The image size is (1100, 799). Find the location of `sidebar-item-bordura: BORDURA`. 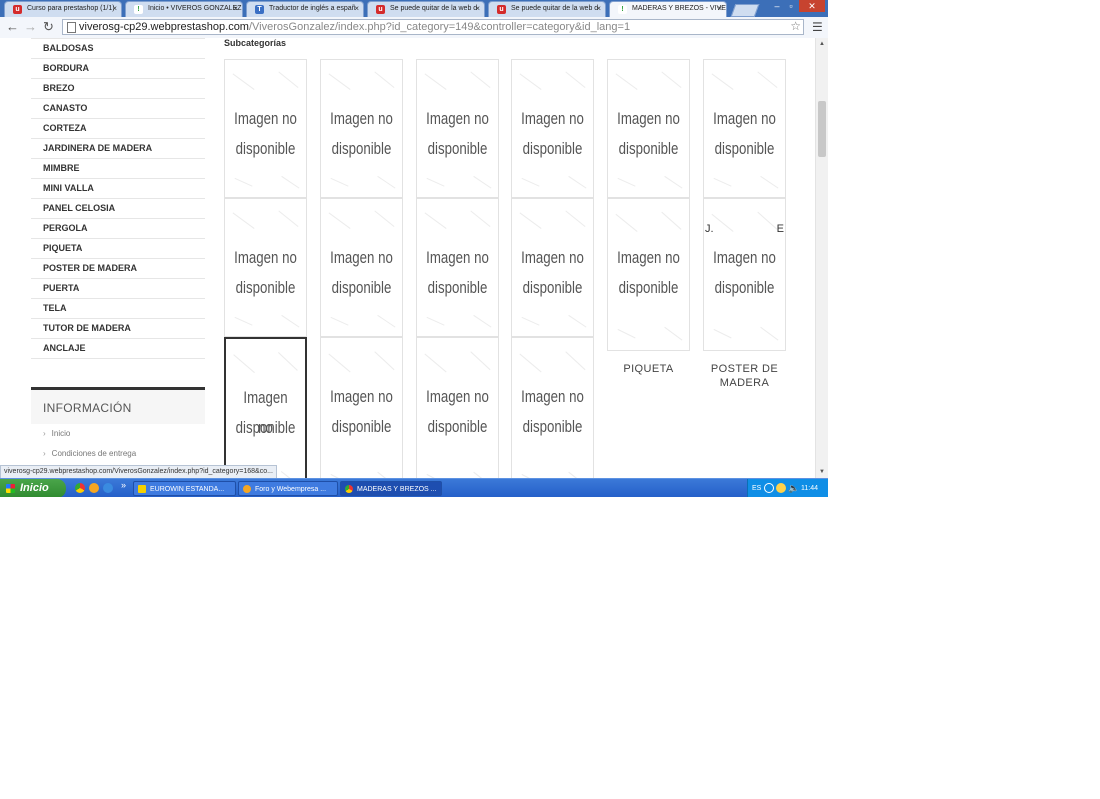

sidebar-item-bordura: BORDURA is located at coordinates (118, 69).